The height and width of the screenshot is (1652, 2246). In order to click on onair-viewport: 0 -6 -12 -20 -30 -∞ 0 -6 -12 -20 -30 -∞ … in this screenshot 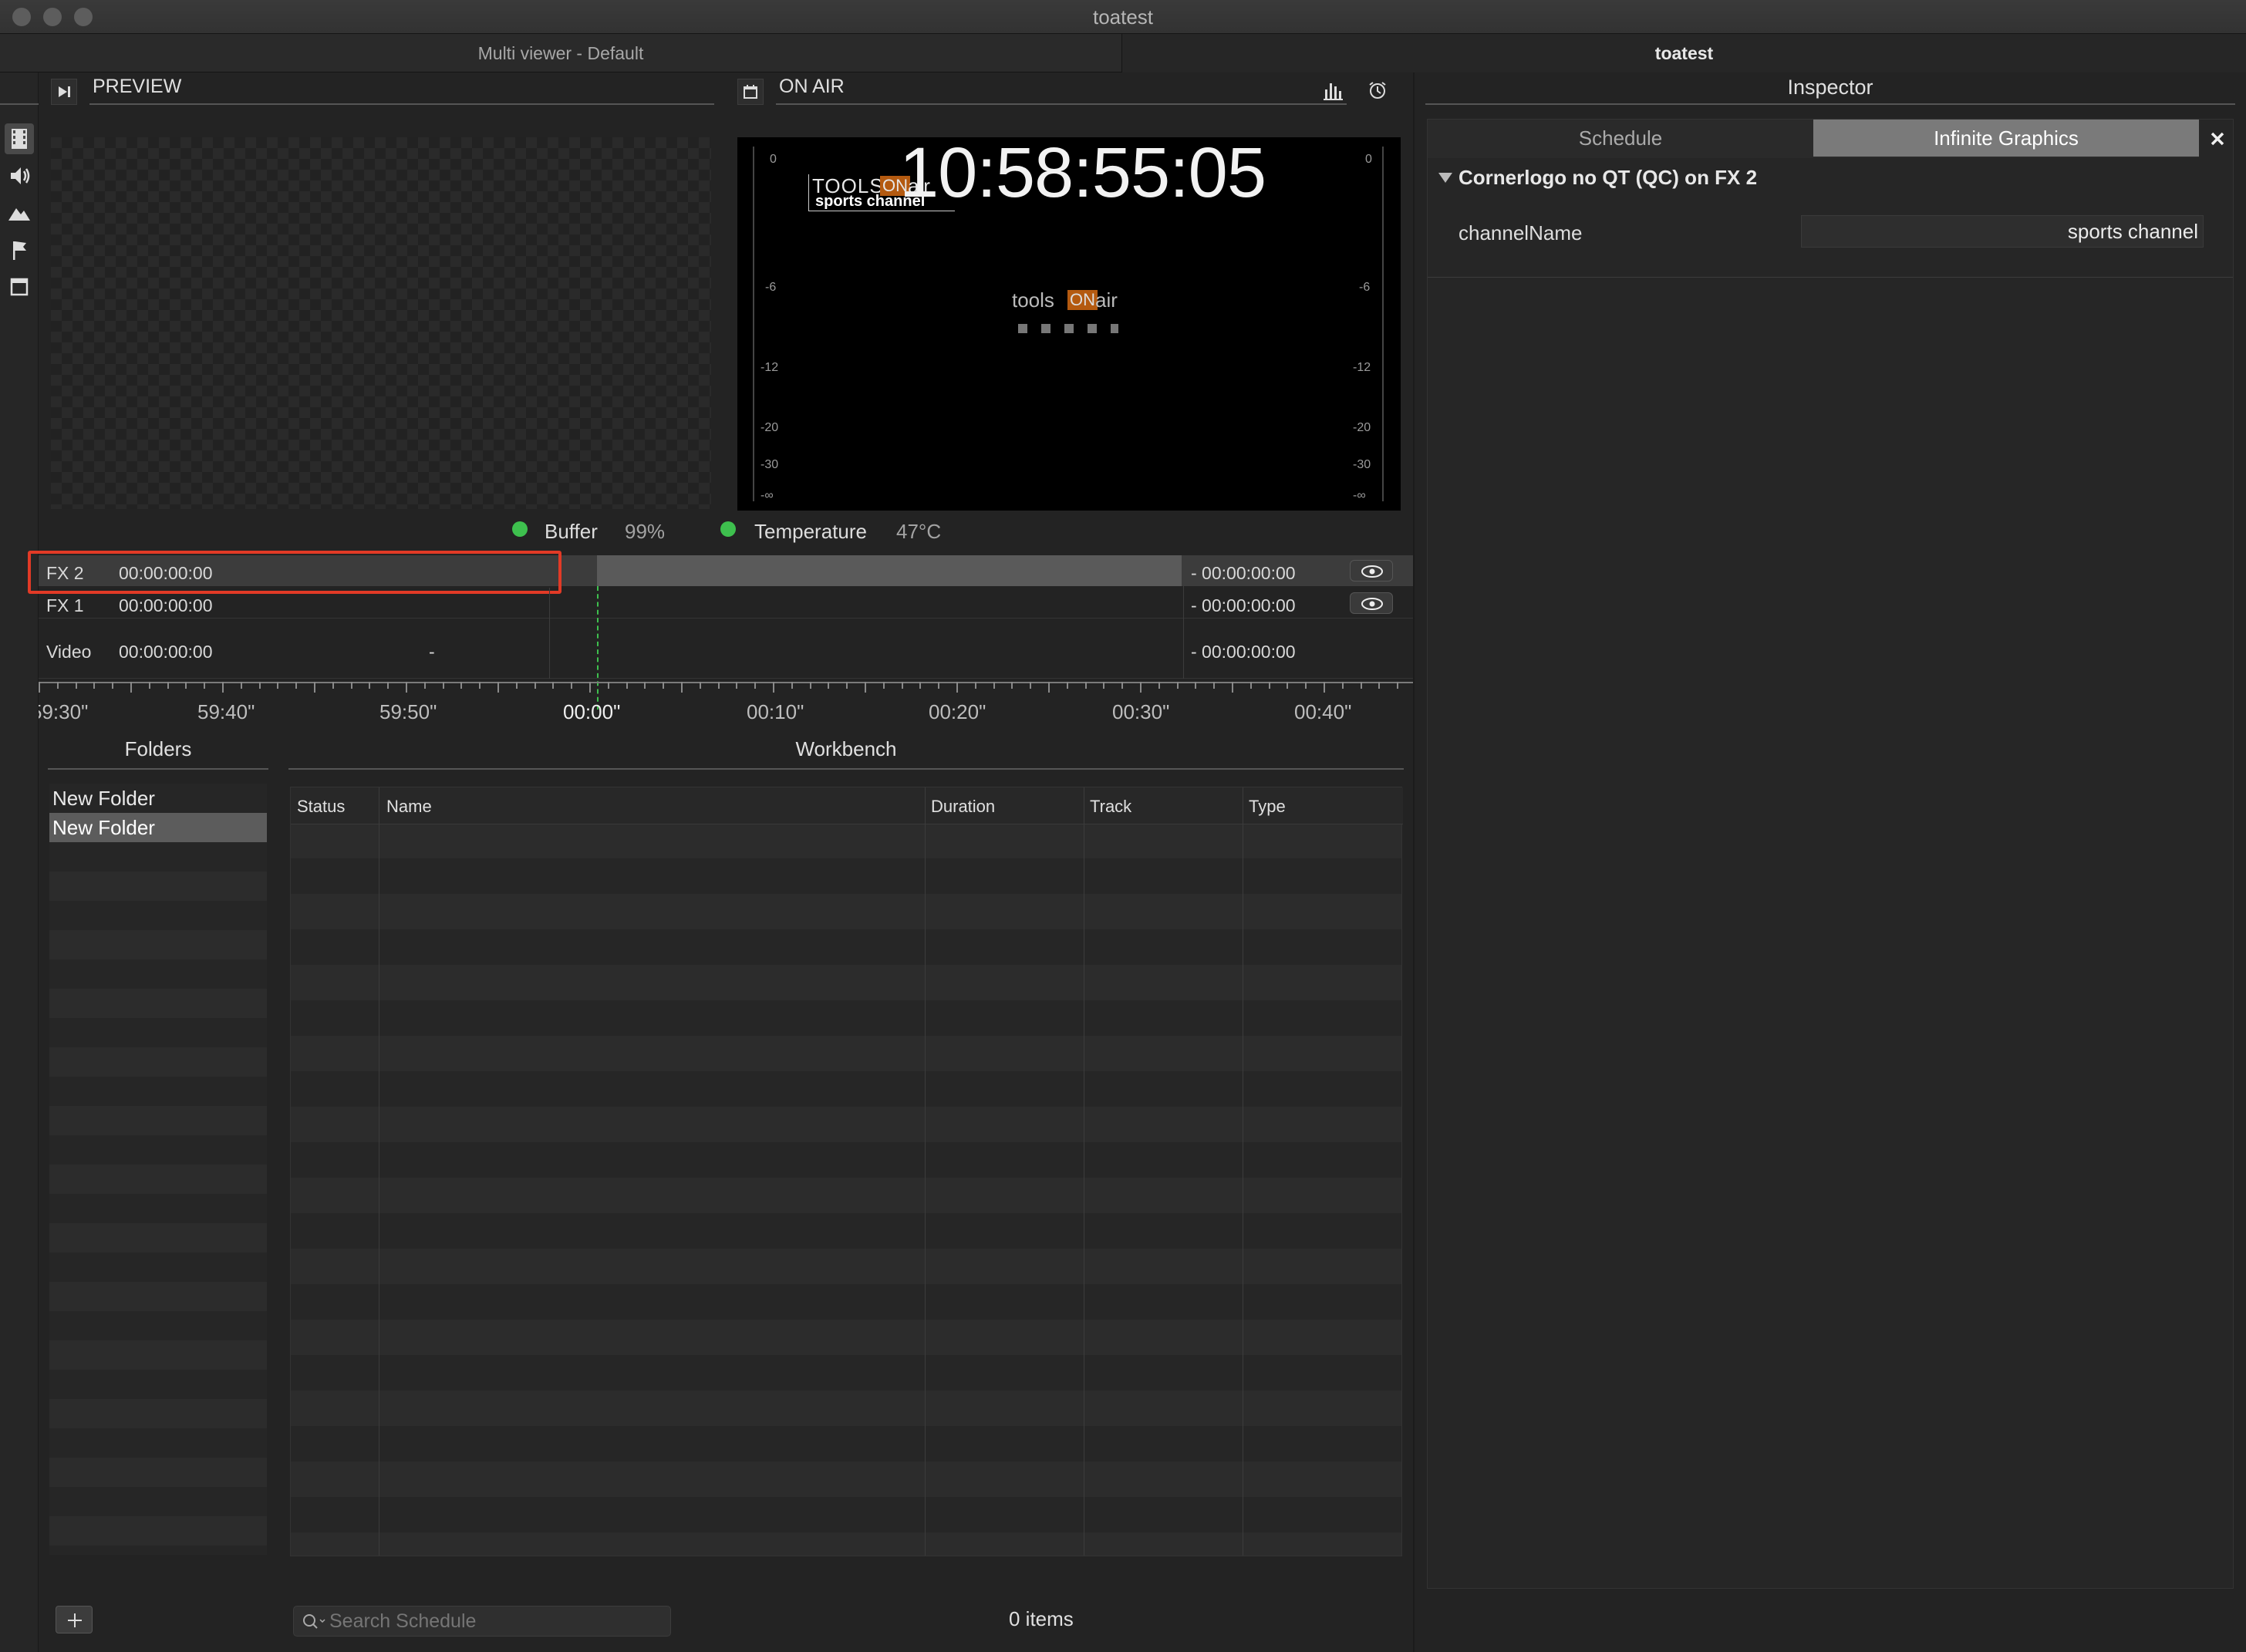, I will do `click(1069, 324)`.